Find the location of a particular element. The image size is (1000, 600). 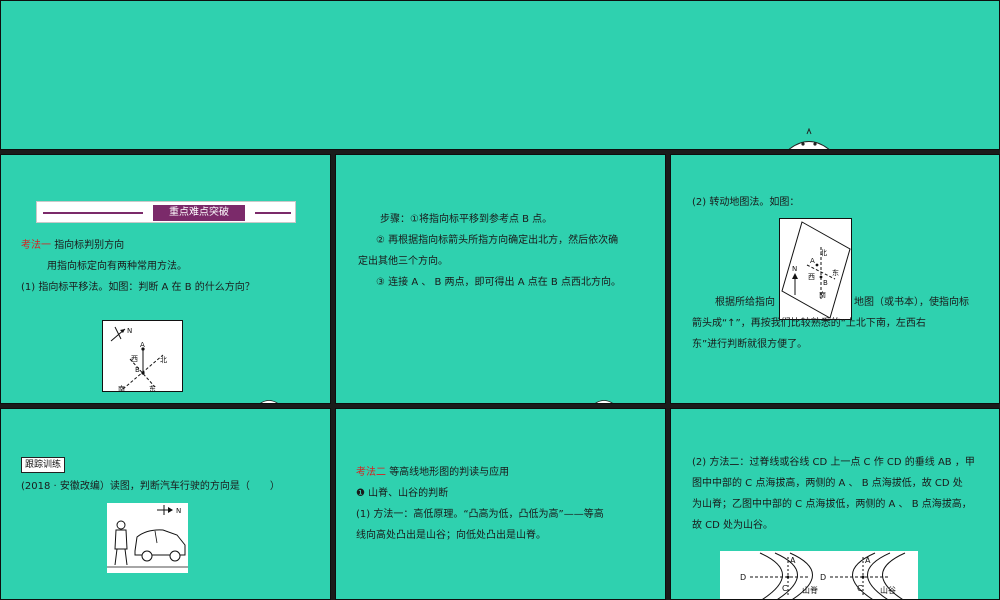

step-2a: ② 再根据指向标箭头所指方向确定出北方，然后依次确 is located at coordinates (497, 240).